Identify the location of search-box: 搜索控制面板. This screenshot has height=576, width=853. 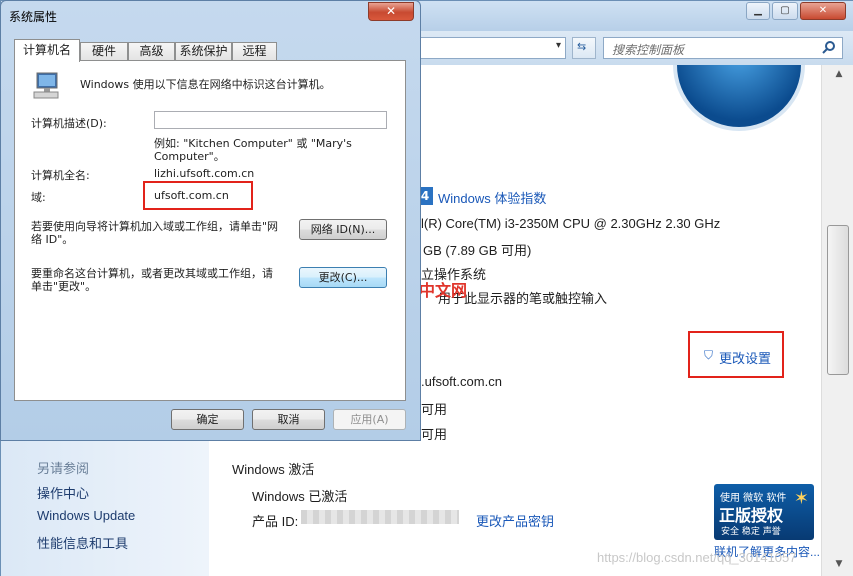
(723, 48).